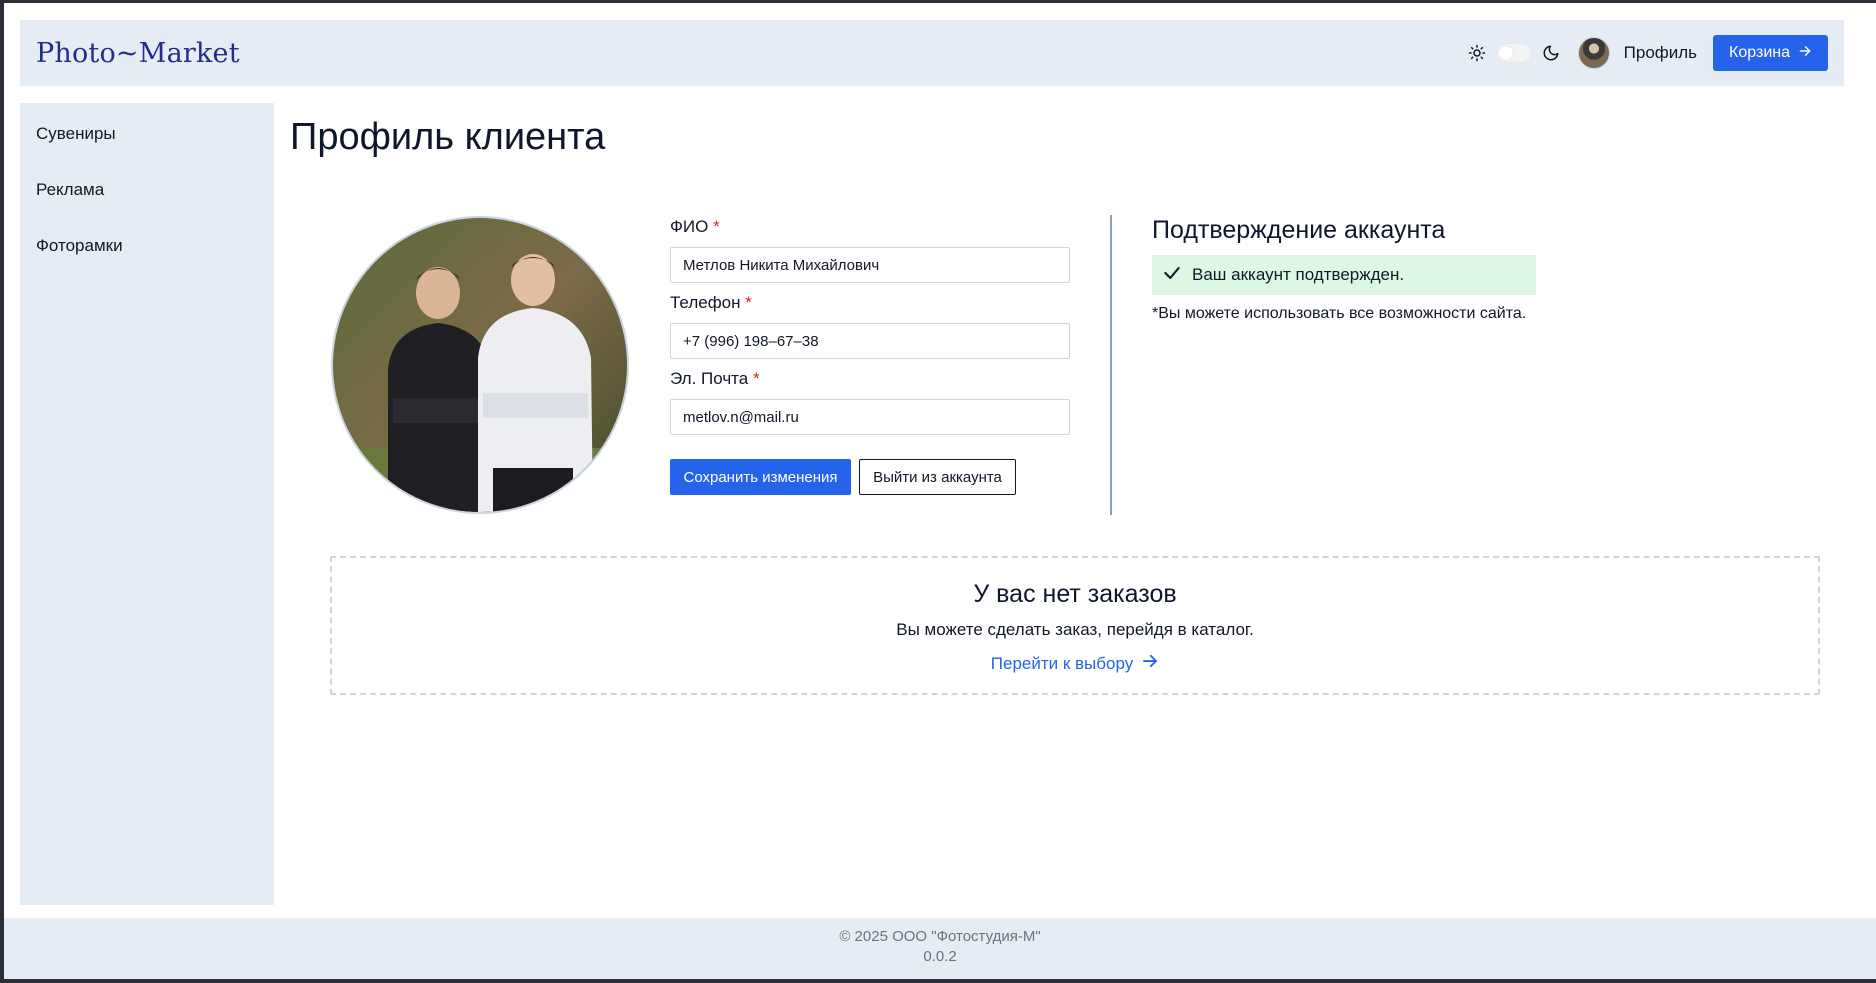 The height and width of the screenshot is (983, 1876). Describe the element at coordinates (1551, 53) in the screenshot. I see `moon-icon` at that location.